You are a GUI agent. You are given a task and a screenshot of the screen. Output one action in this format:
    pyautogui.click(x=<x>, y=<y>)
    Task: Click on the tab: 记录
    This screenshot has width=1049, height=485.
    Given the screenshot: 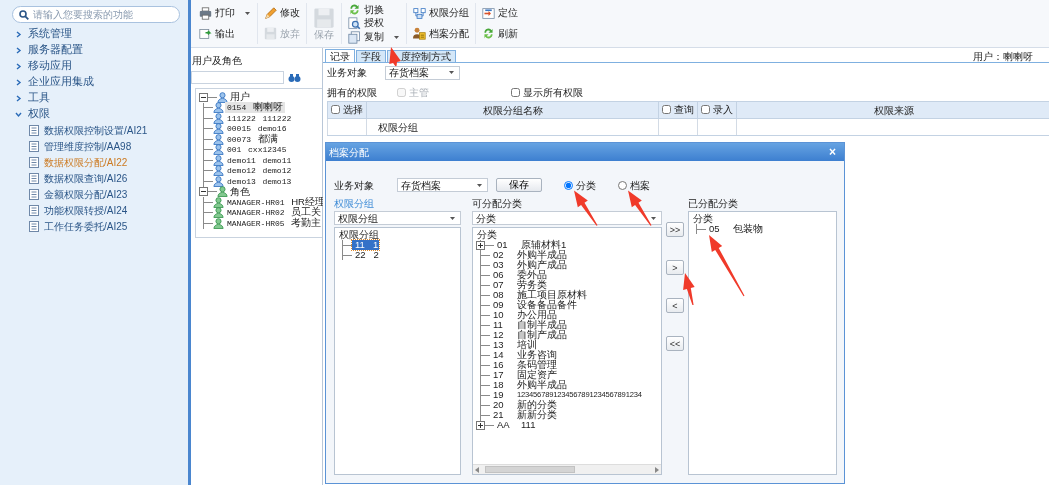 What is the action you would take?
    pyautogui.click(x=340, y=55)
    